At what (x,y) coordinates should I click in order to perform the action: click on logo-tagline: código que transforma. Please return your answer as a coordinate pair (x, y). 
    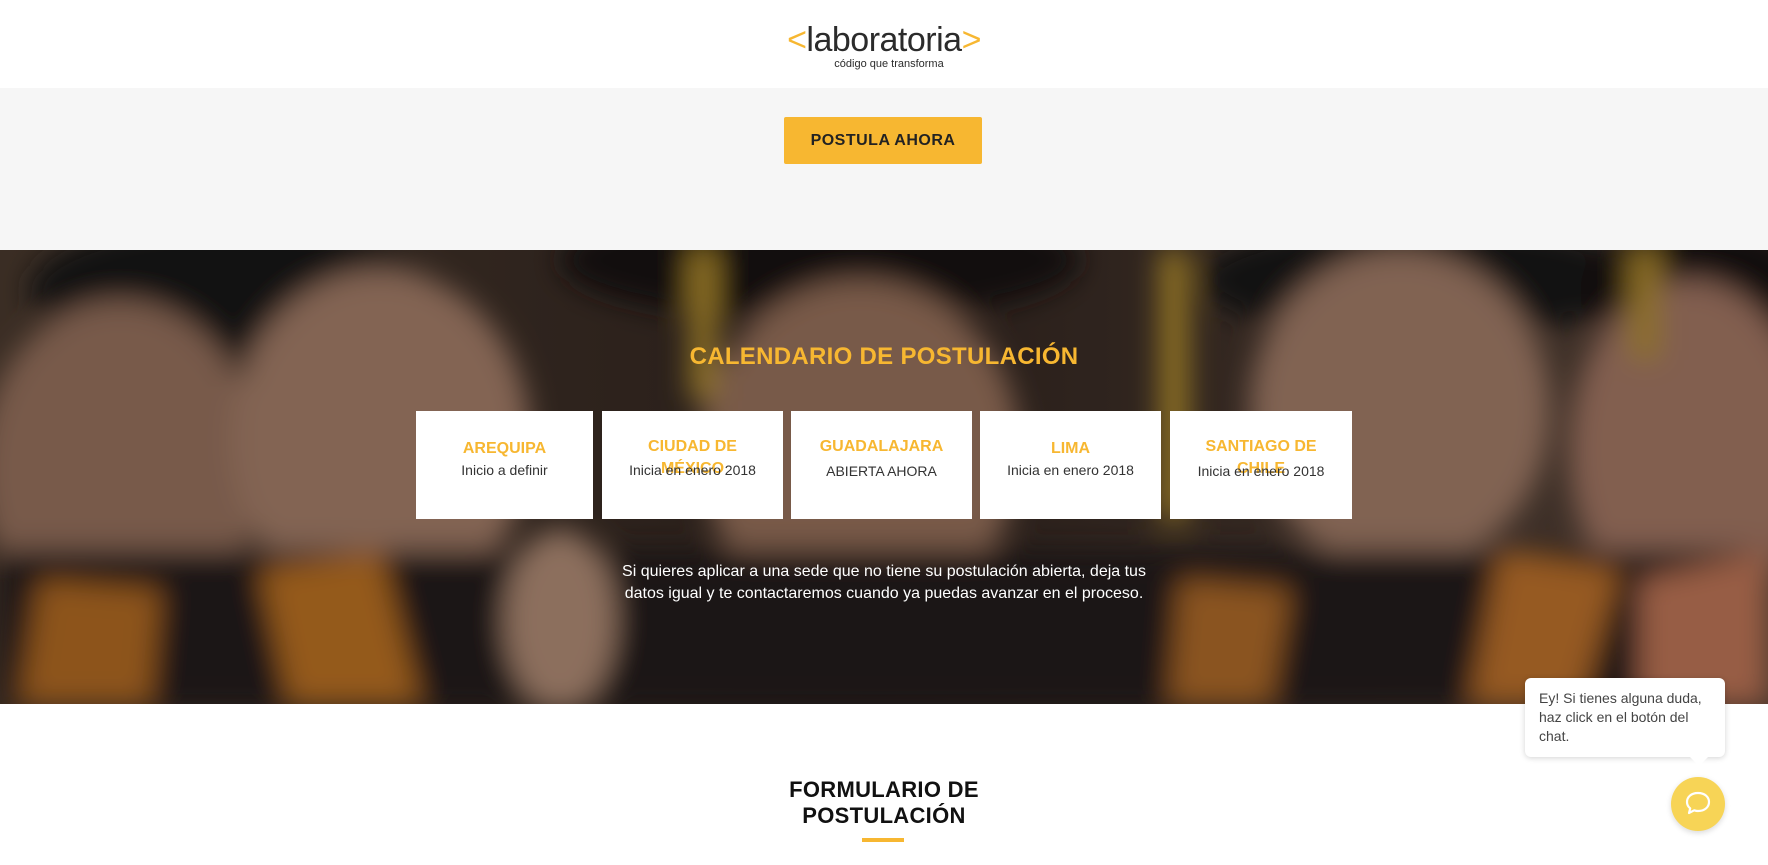
    Looking at the image, I should click on (889, 64).